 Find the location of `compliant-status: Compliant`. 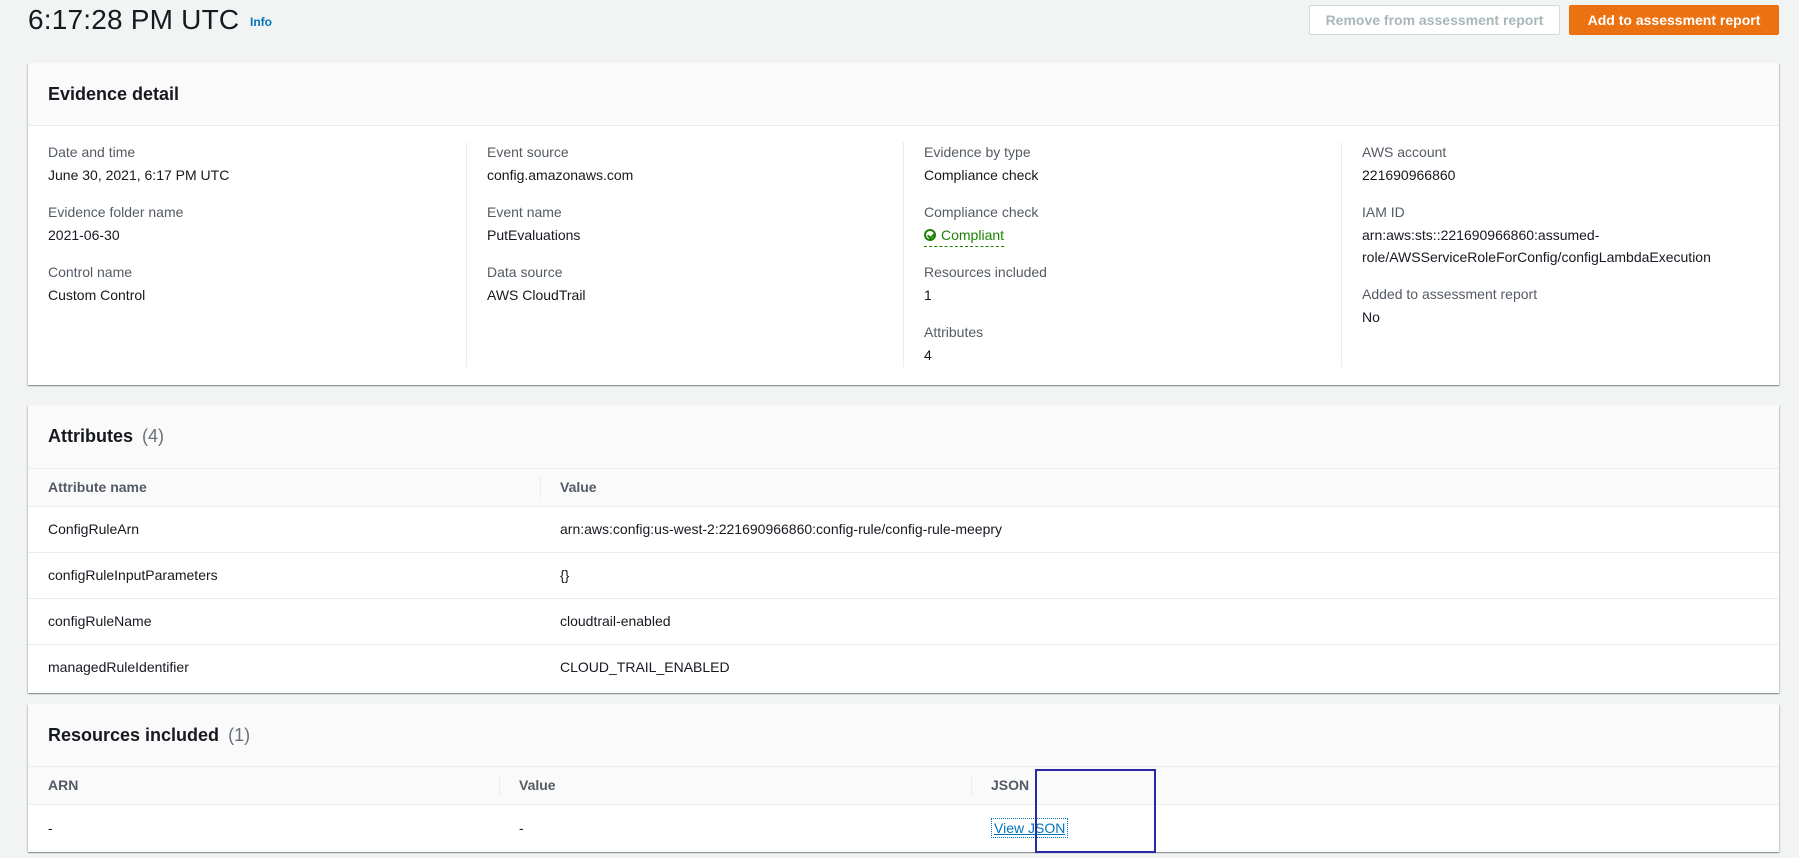

compliant-status: Compliant is located at coordinates (964, 235).